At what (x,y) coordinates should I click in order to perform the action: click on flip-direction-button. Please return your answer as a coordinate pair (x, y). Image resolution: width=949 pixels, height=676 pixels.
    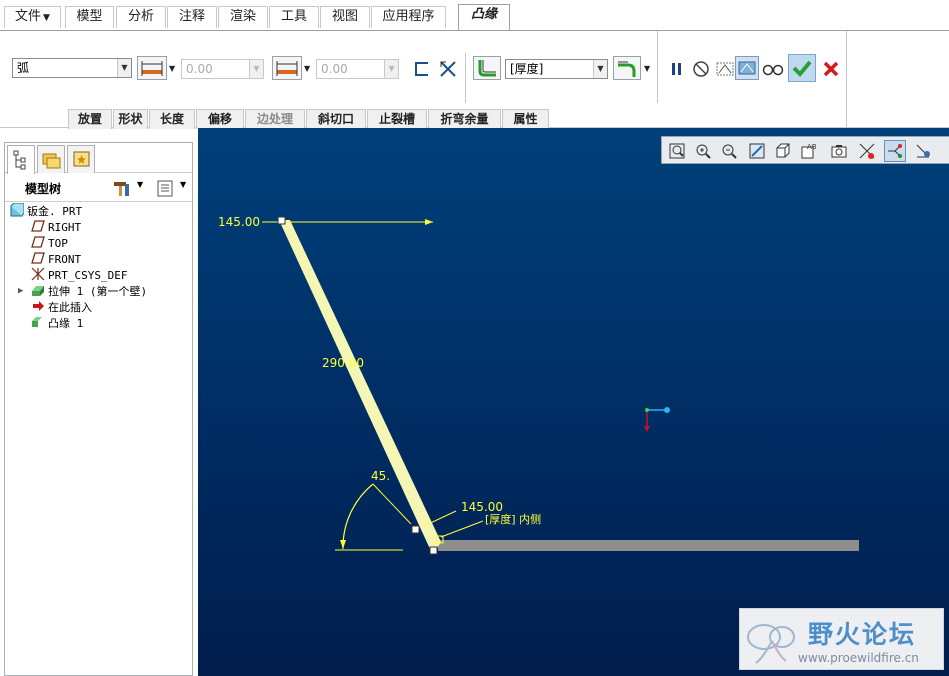
    Looking at the image, I should click on (447, 68).